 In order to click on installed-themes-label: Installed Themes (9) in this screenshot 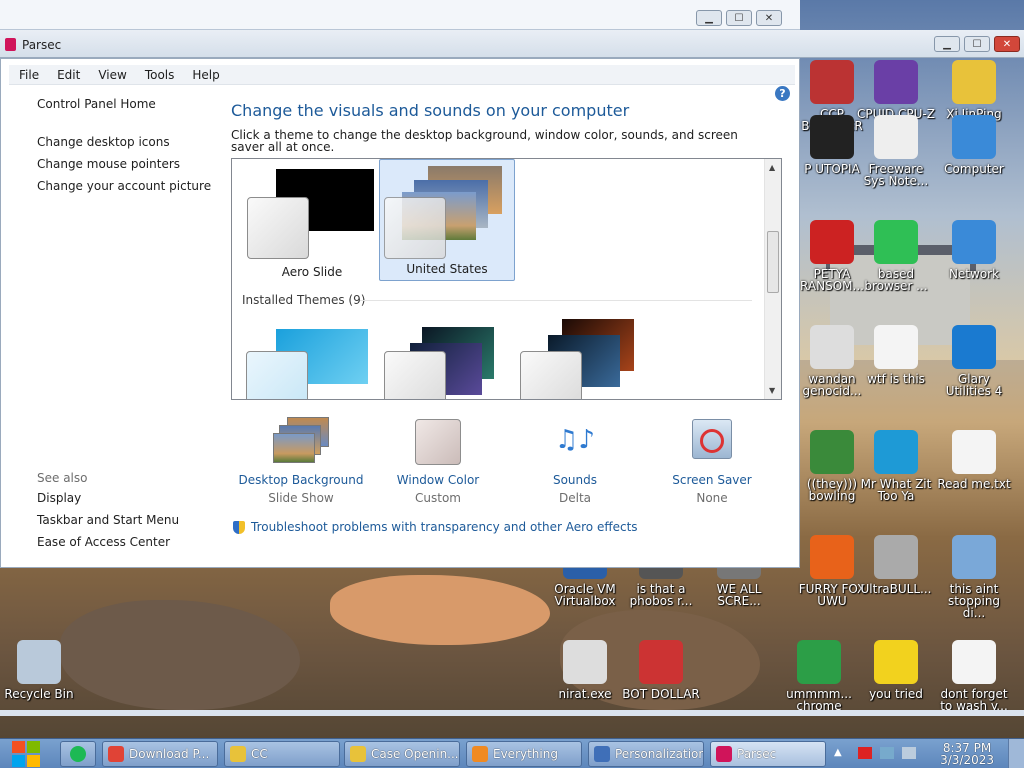, I will do `click(304, 300)`.